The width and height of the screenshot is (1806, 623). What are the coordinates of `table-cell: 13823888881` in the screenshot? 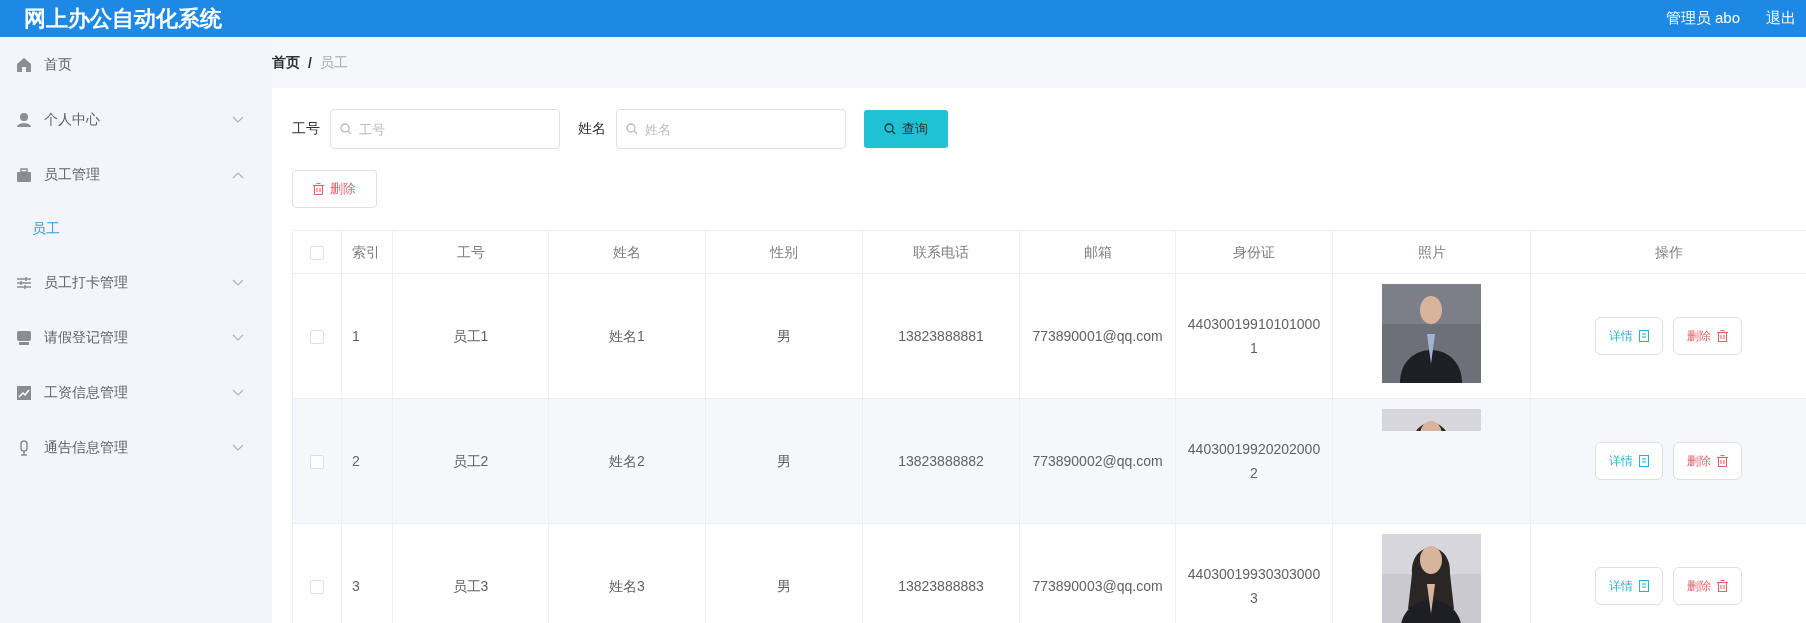 It's located at (941, 336).